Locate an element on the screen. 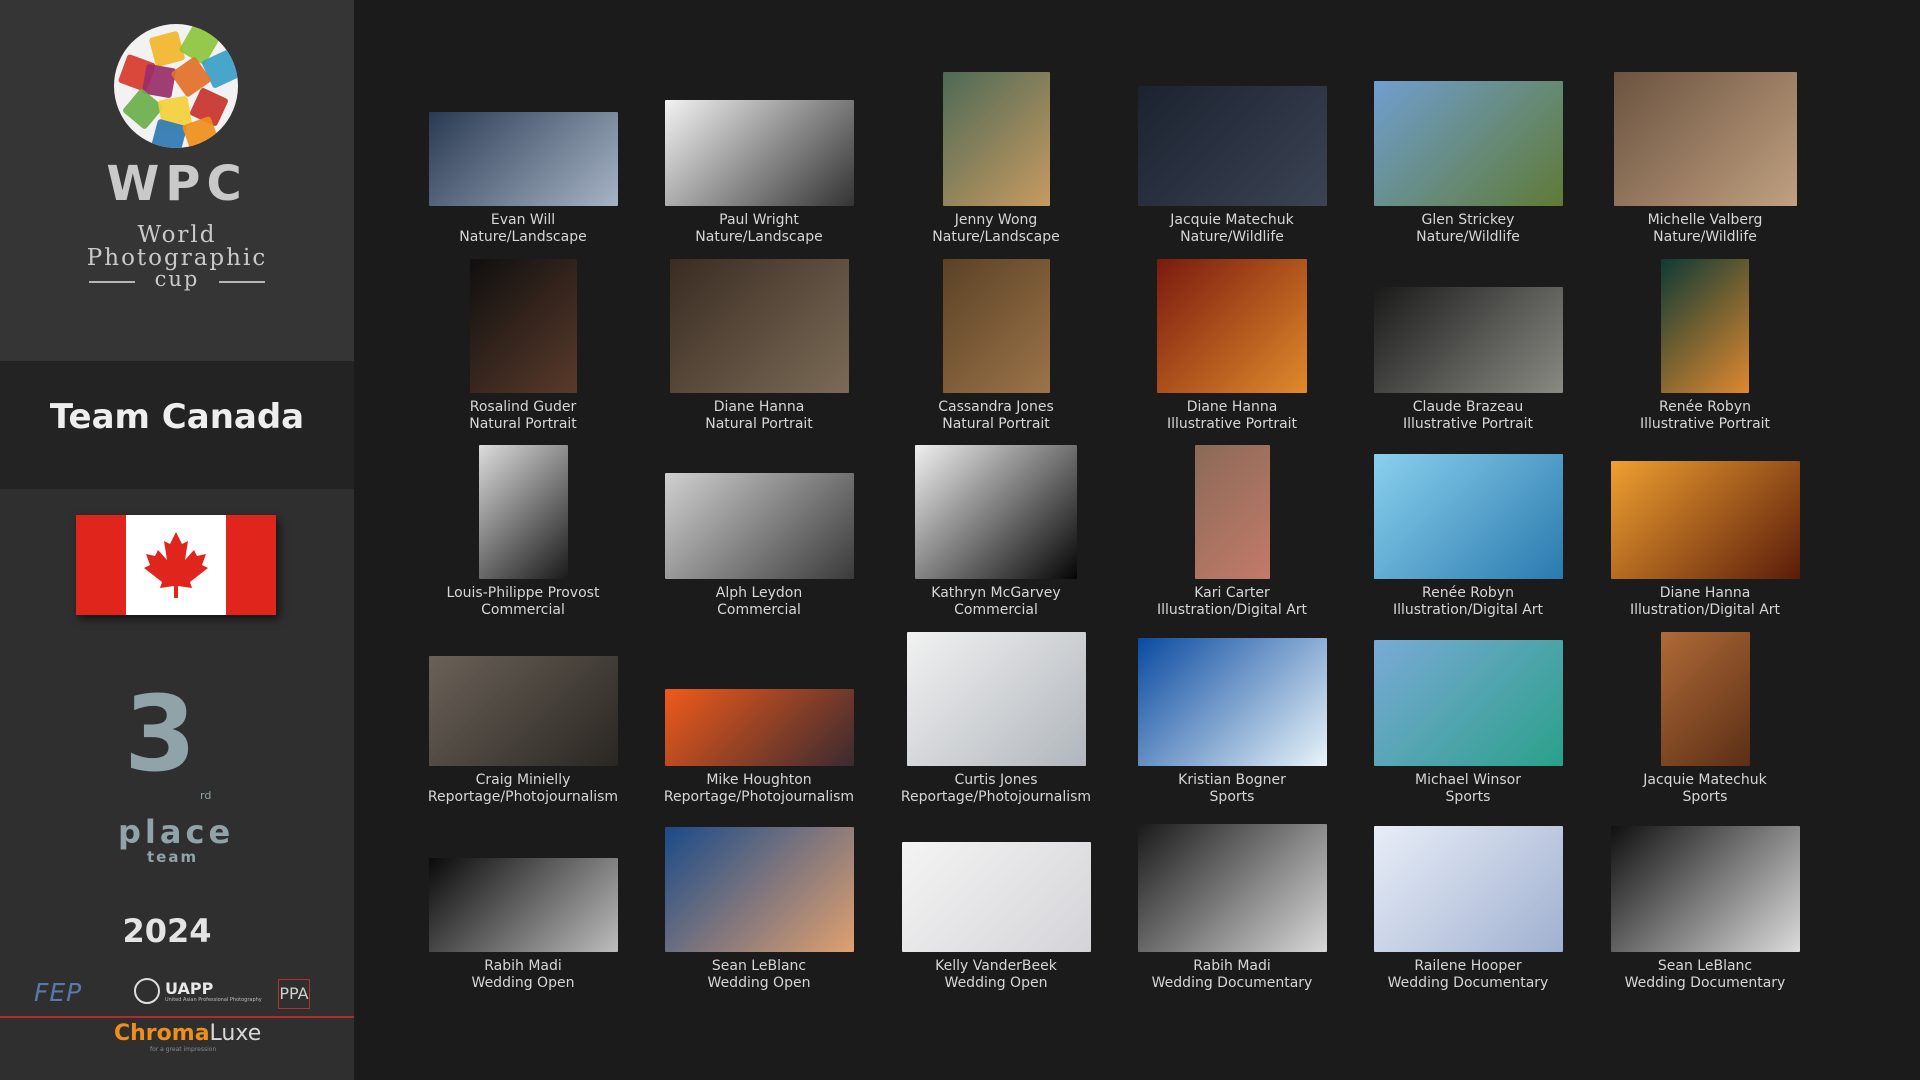 Image resolution: width=1920 pixels, height=1080 pixels. entry-photographer: Rosalind Guder is located at coordinates (523, 407).